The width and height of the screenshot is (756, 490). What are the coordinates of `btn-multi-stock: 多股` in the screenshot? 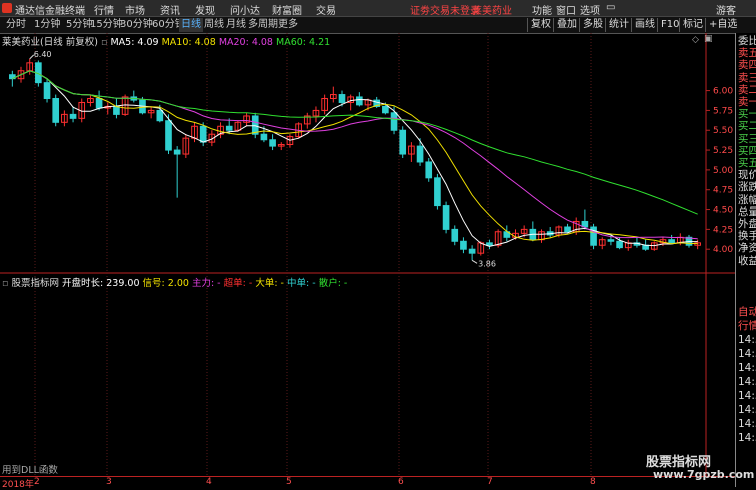 It's located at (592, 25).